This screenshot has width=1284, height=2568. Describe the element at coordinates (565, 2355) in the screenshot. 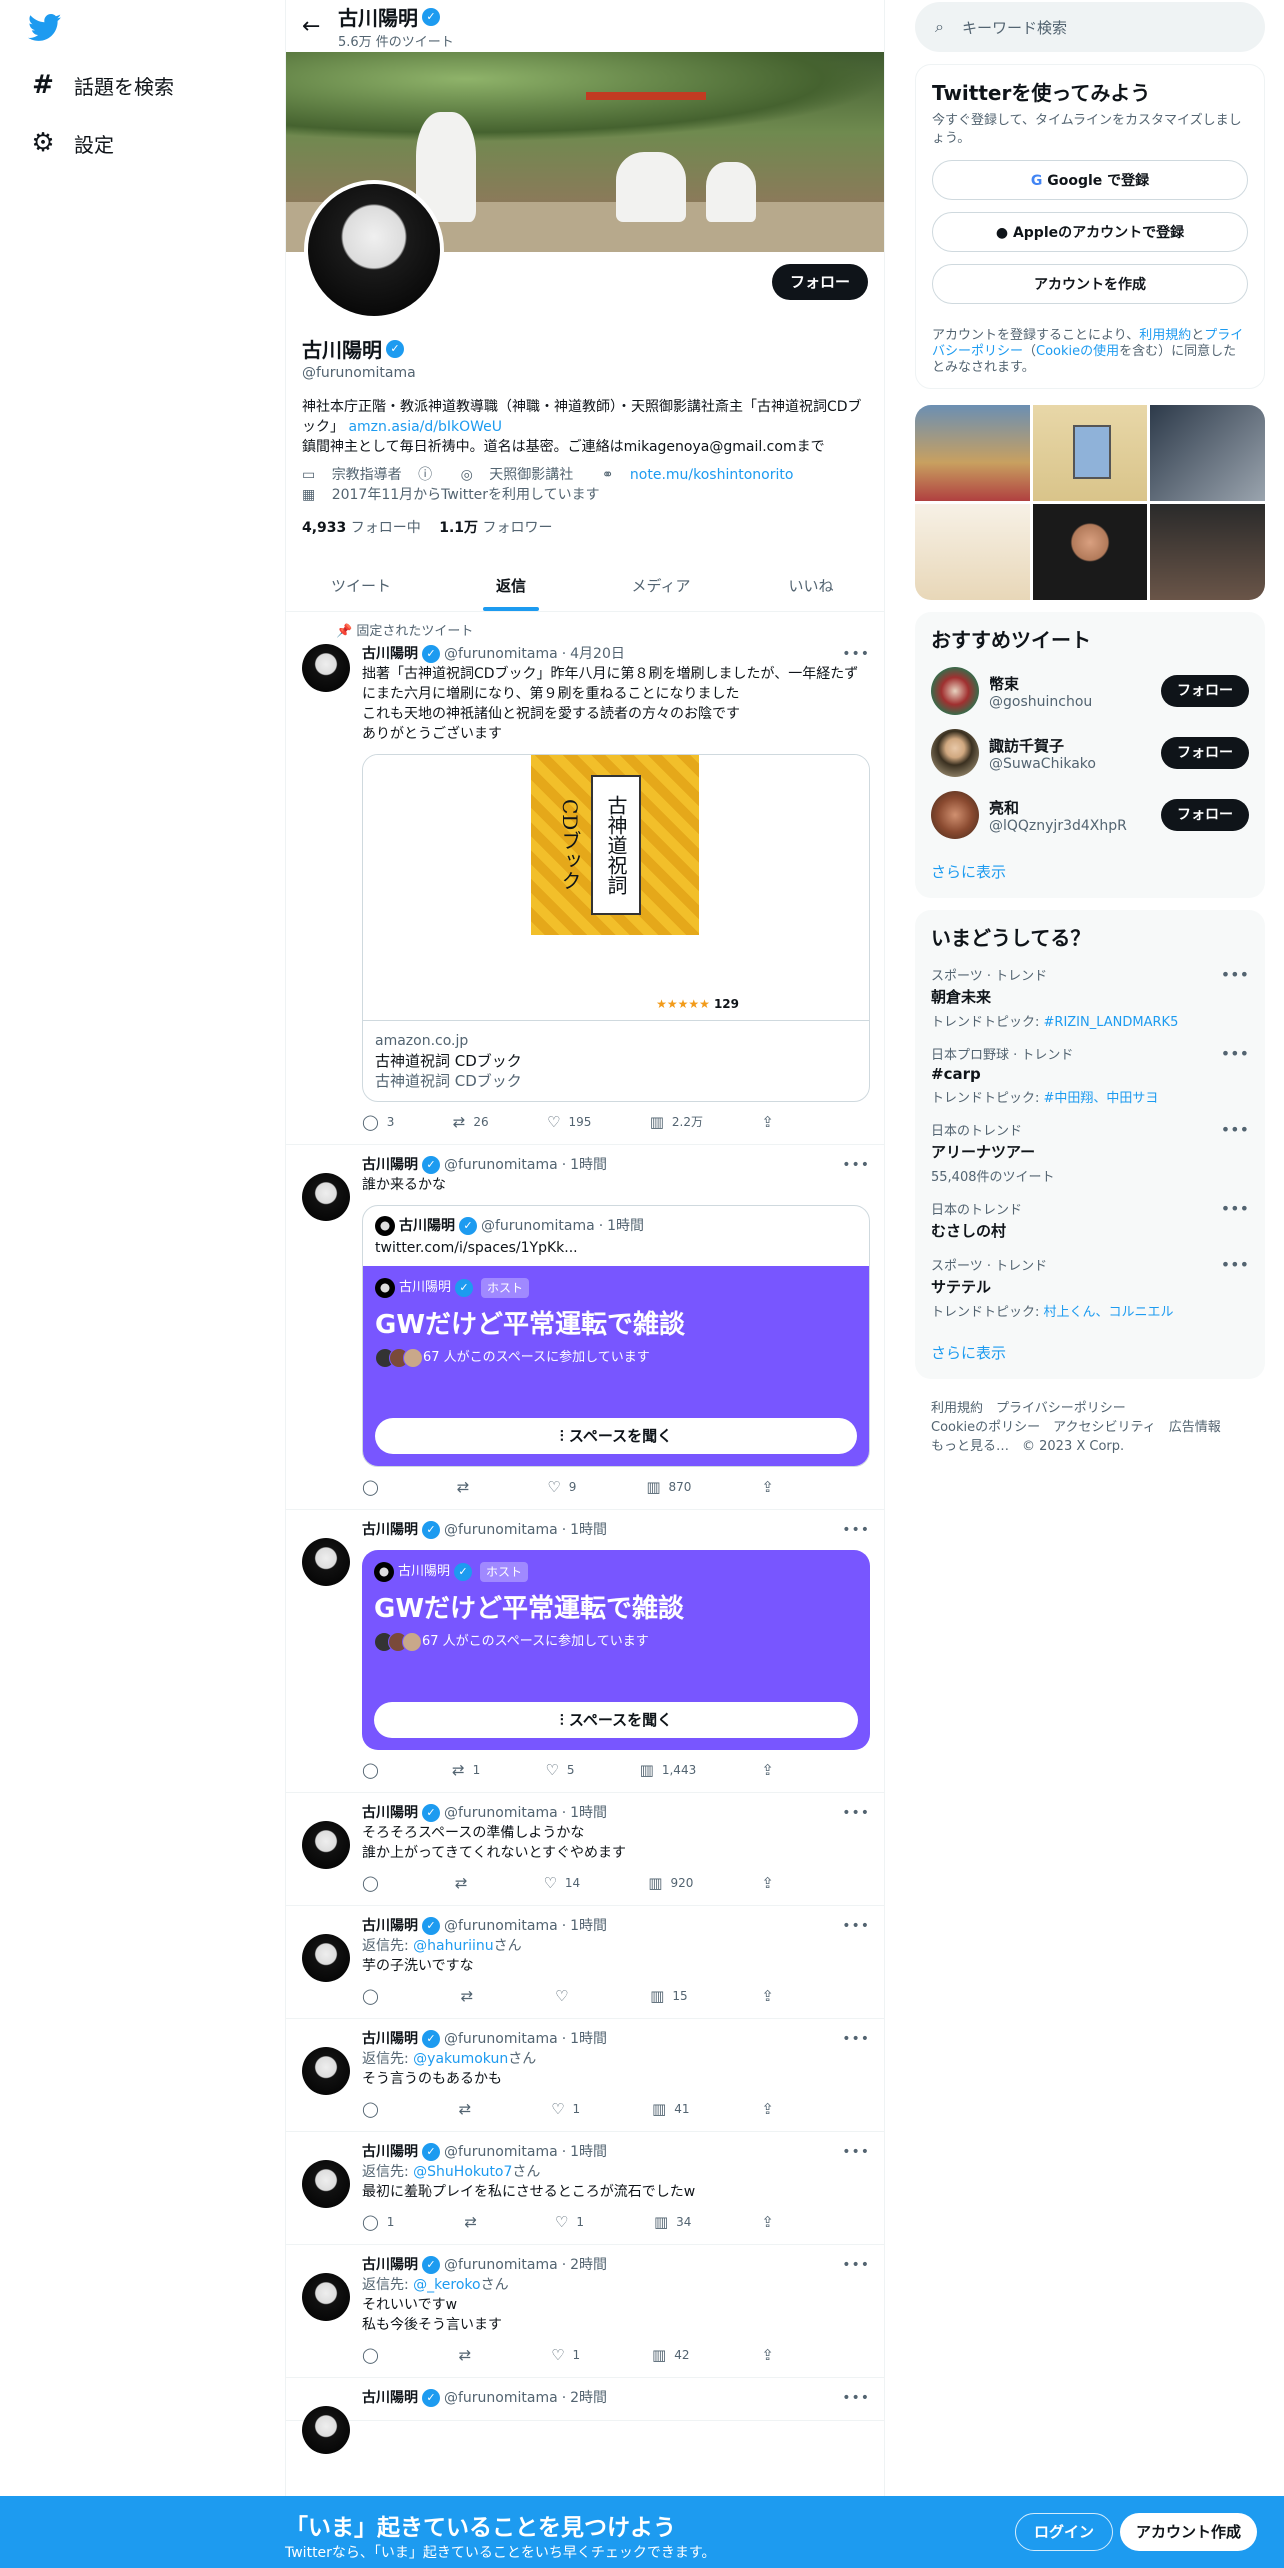

I see `like-button: ♡ 1` at that location.